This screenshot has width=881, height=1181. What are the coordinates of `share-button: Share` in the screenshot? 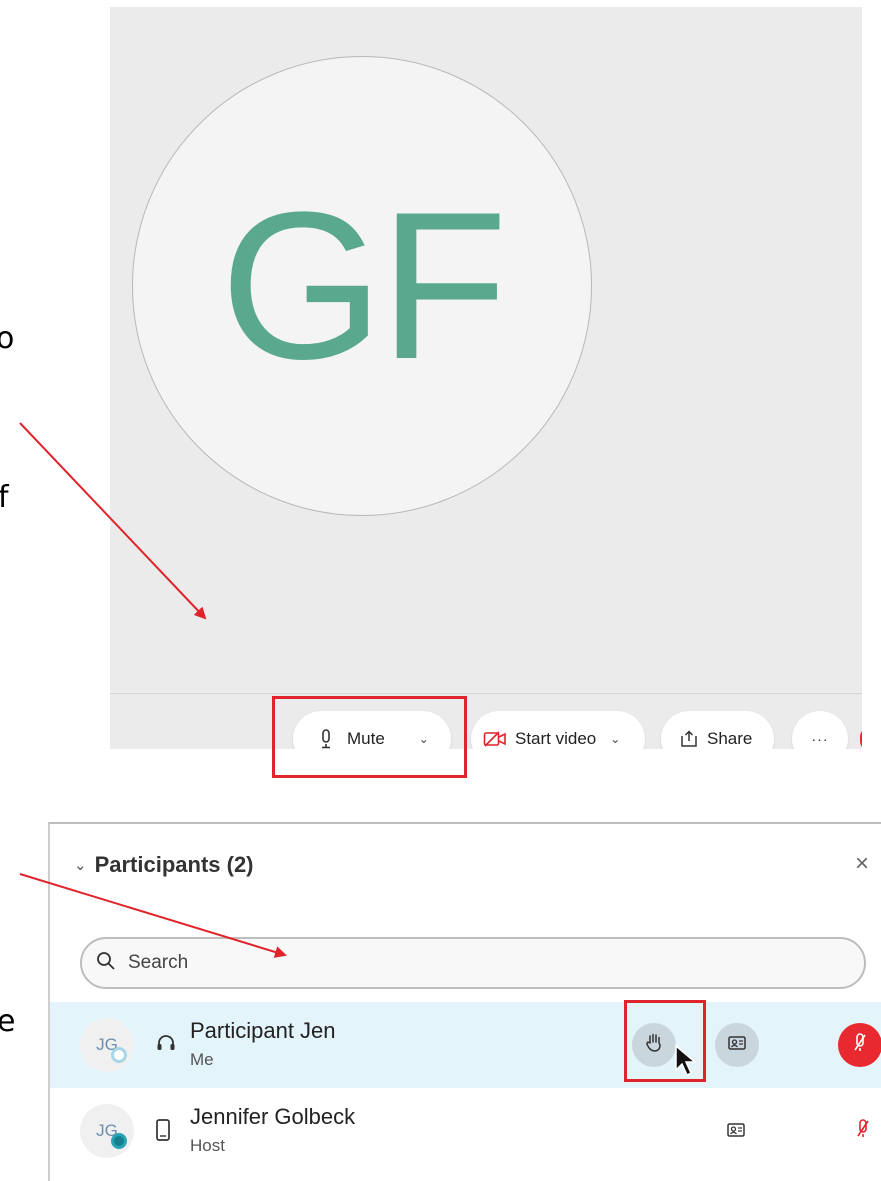 It's located at (717, 730).